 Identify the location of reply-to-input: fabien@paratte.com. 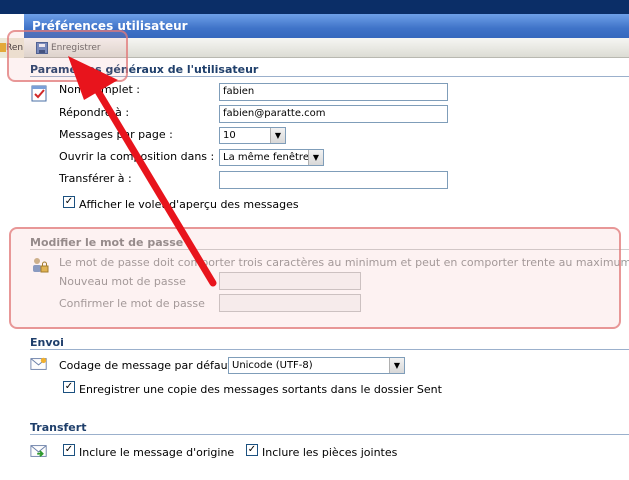
(333, 114).